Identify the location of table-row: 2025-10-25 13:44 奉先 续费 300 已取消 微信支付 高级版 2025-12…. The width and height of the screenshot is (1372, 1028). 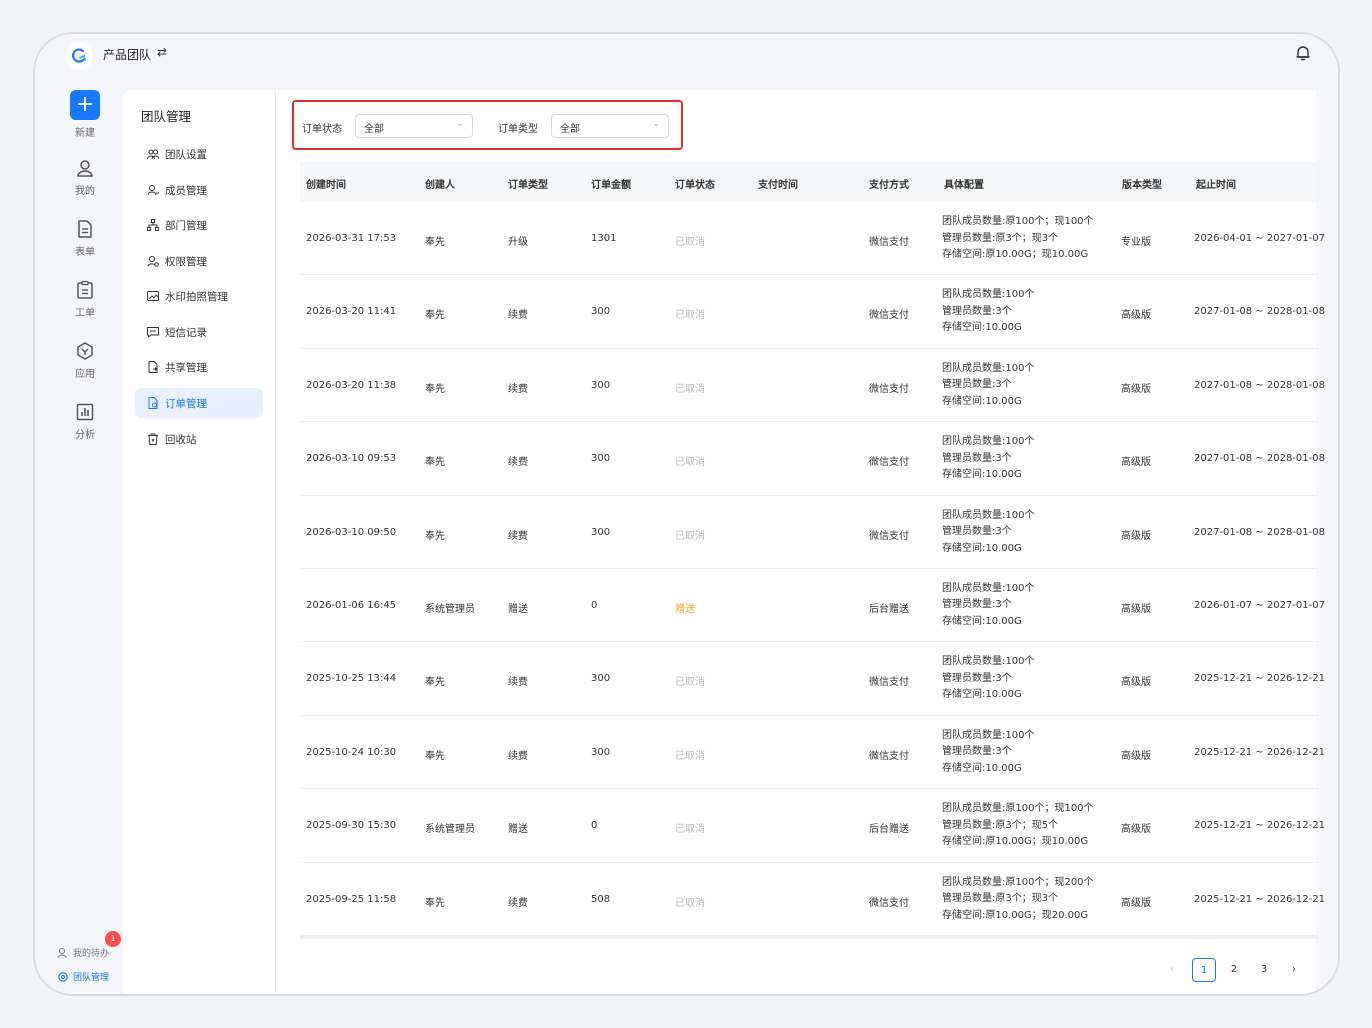
(812, 679).